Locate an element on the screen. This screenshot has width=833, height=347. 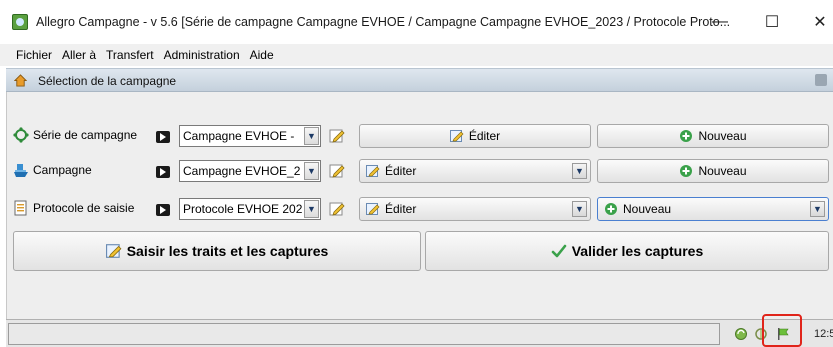
valider-button: Valider les captures is located at coordinates (627, 251).